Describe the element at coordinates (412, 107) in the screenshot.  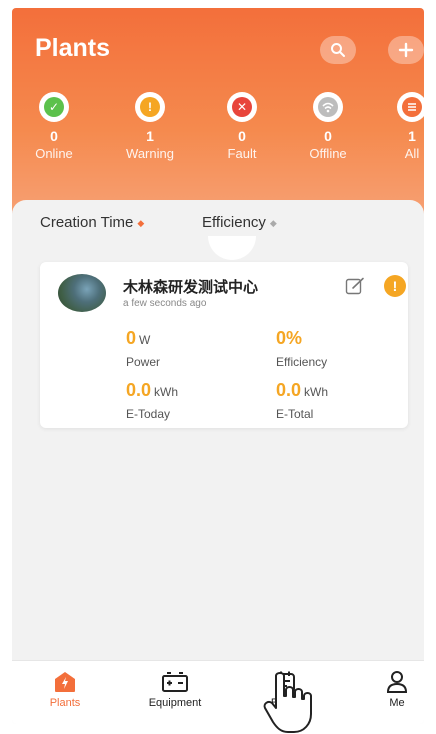
I see `list-icon` at that location.